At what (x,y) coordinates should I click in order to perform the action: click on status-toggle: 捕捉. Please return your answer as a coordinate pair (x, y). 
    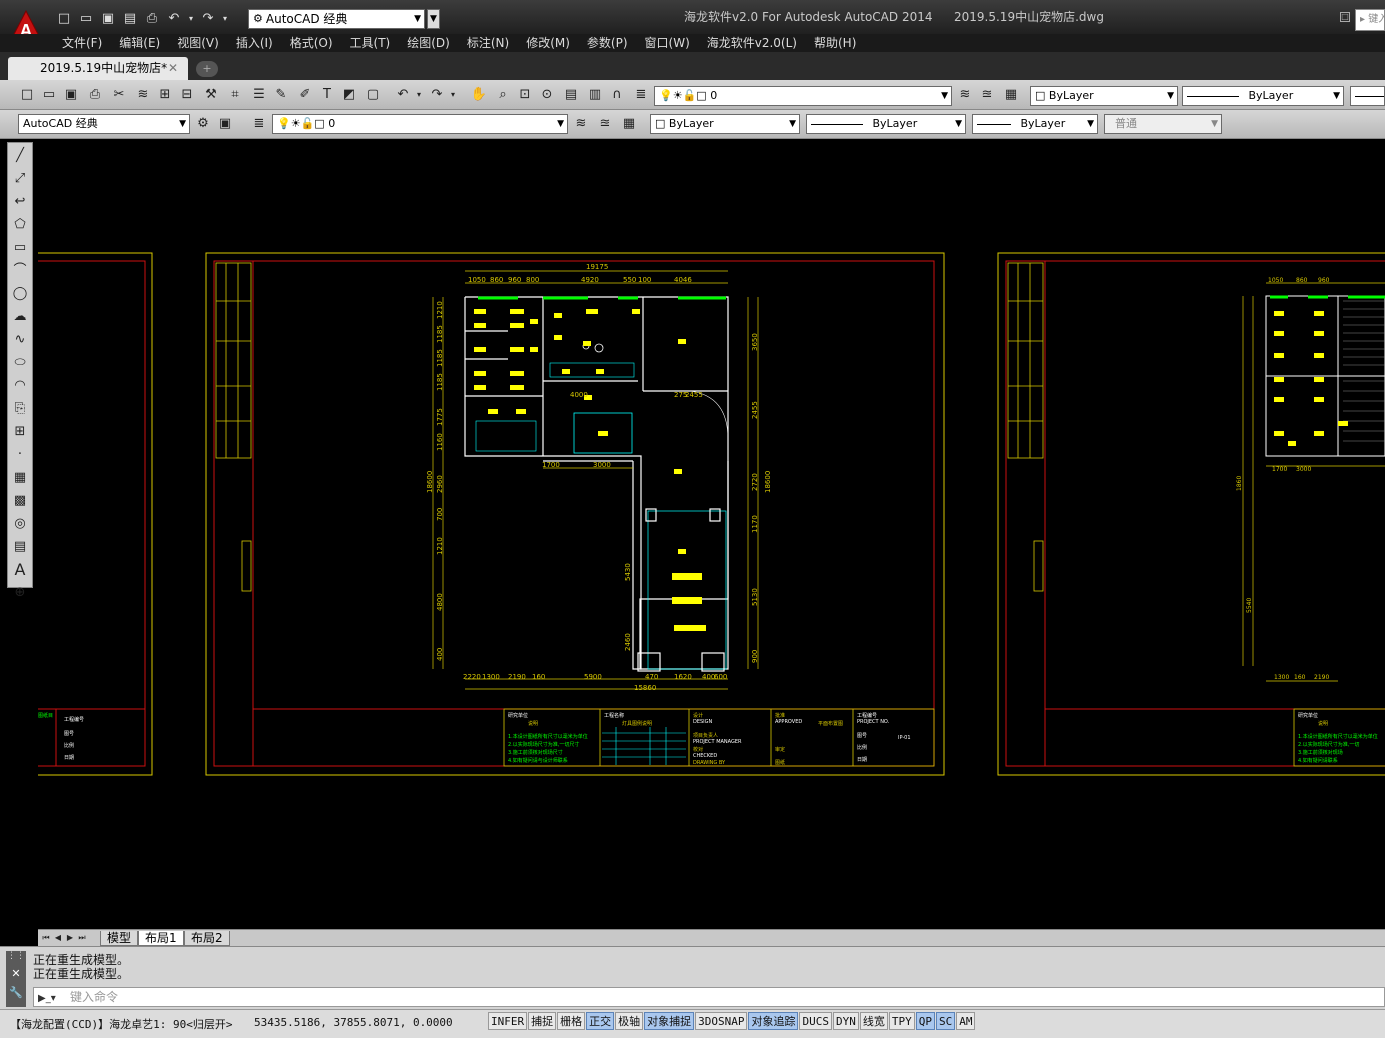
    Looking at the image, I should click on (542, 1021).